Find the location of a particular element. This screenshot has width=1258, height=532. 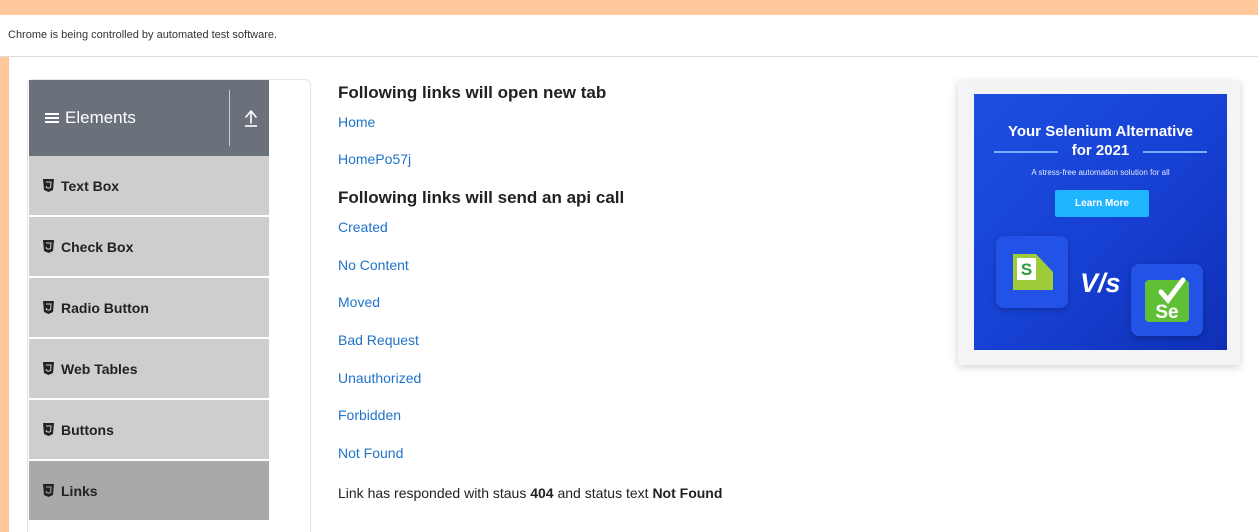

new-tab-heading: Following links will open new tab is located at coordinates (472, 92).